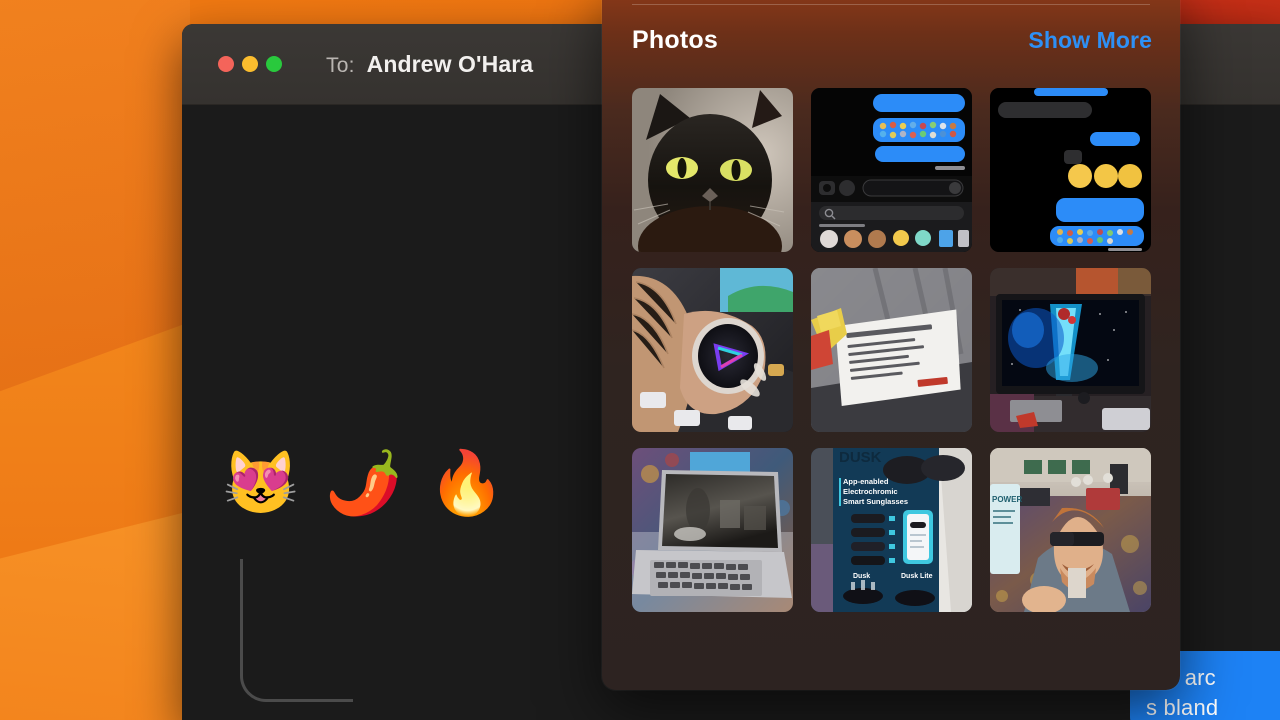  What do you see at coordinates (226, 64) in the screenshot?
I see `close-button` at bounding box center [226, 64].